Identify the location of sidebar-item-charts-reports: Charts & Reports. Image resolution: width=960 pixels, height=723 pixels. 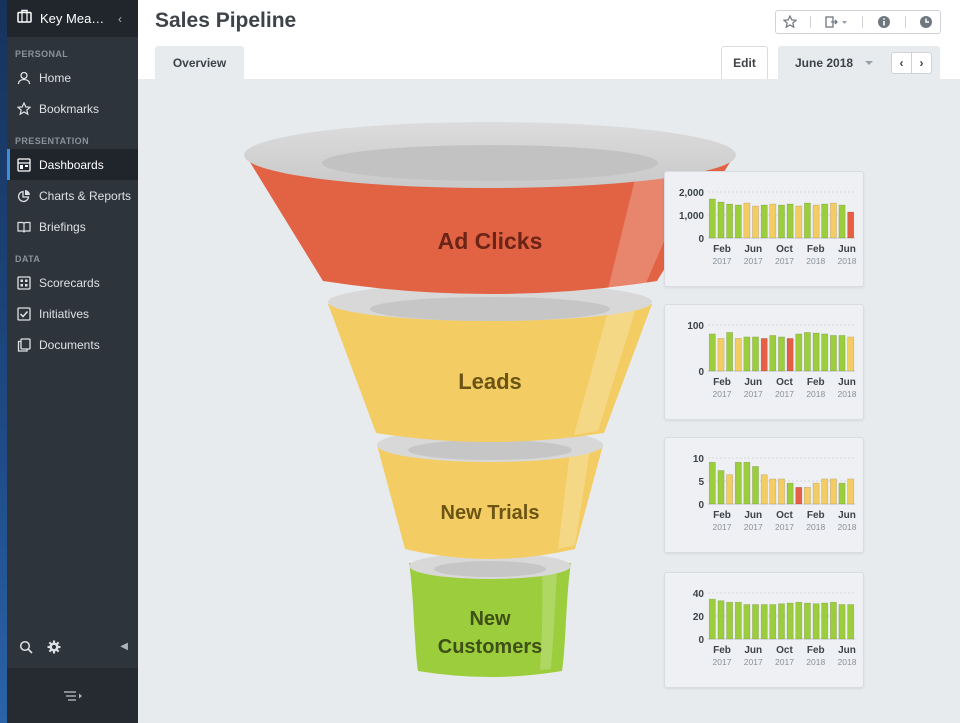
(72, 195).